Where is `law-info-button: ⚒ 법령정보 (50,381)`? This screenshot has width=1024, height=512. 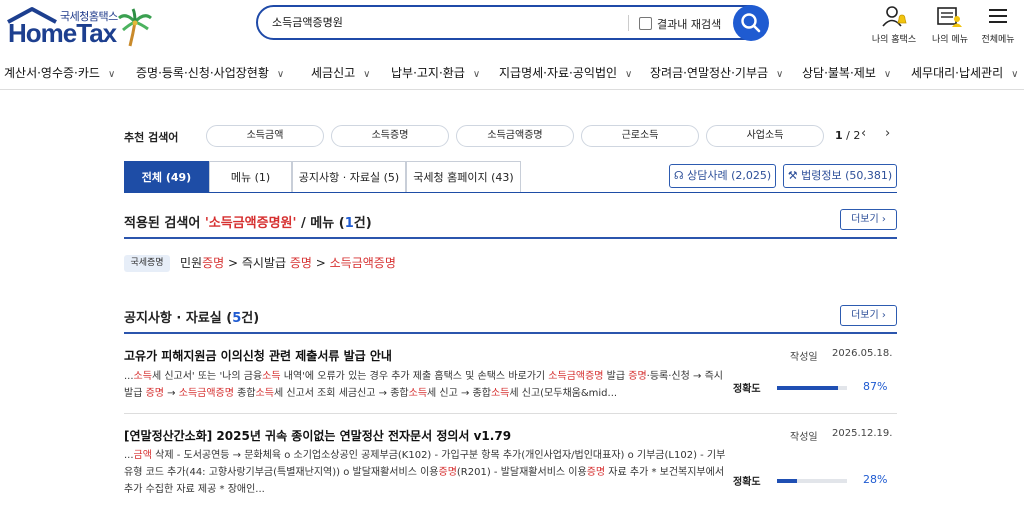 law-info-button: ⚒ 법령정보 (50,381) is located at coordinates (840, 176).